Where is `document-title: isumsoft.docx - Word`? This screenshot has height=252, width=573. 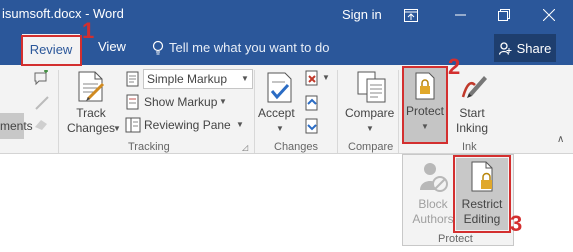
document-title: isumsoft.docx - Word is located at coordinates (63, 13).